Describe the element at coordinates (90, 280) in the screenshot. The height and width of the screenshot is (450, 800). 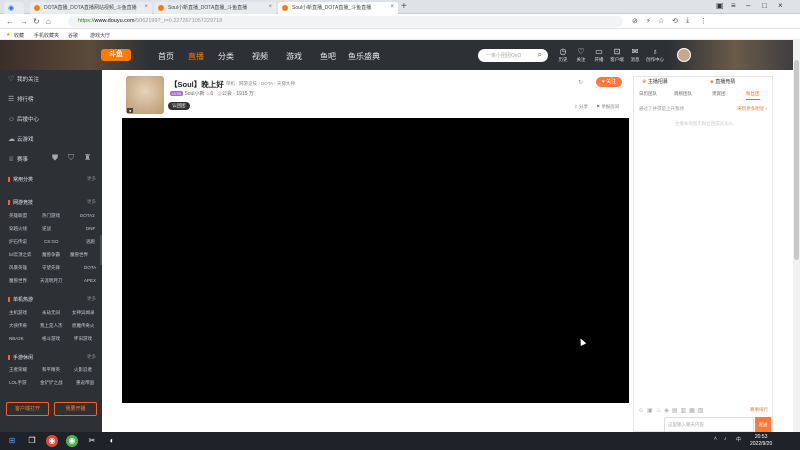
I see `sidebar-game-link: APEX` at that location.